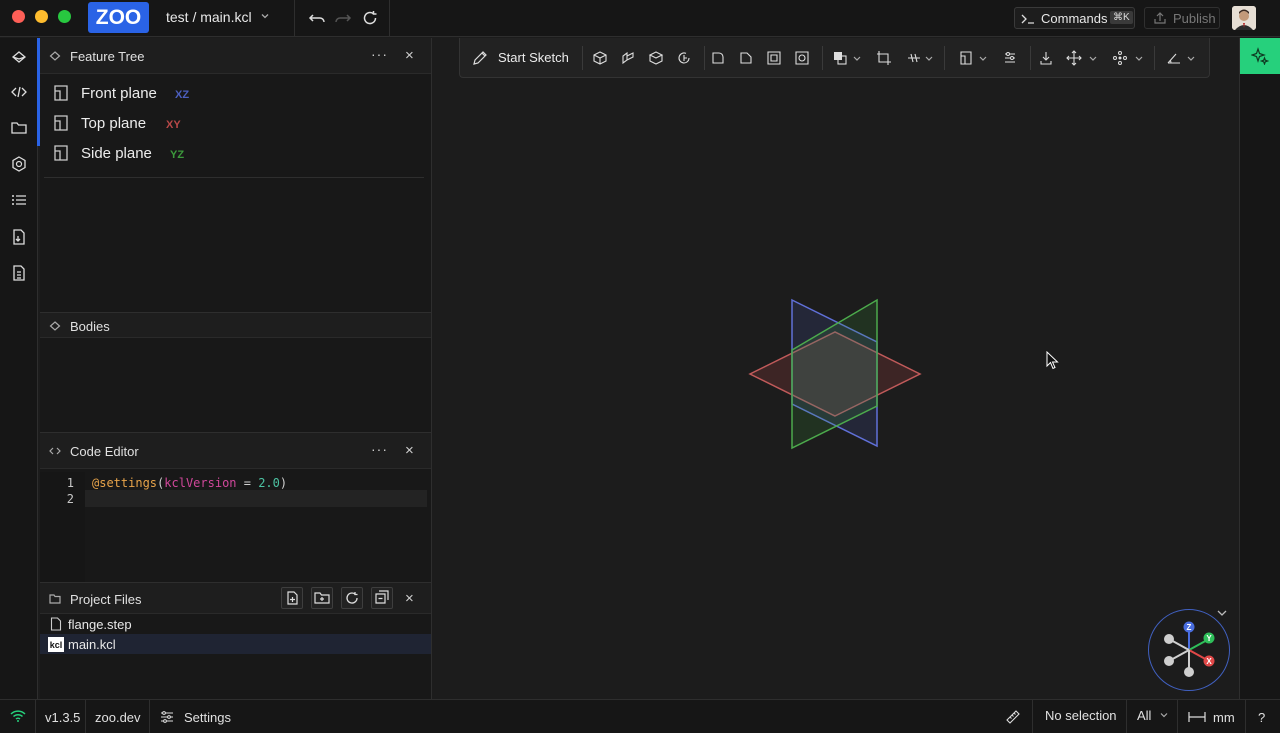 The image size is (1280, 733). Describe the element at coordinates (1224, 717) in the screenshot. I see `units-label: mm` at that location.